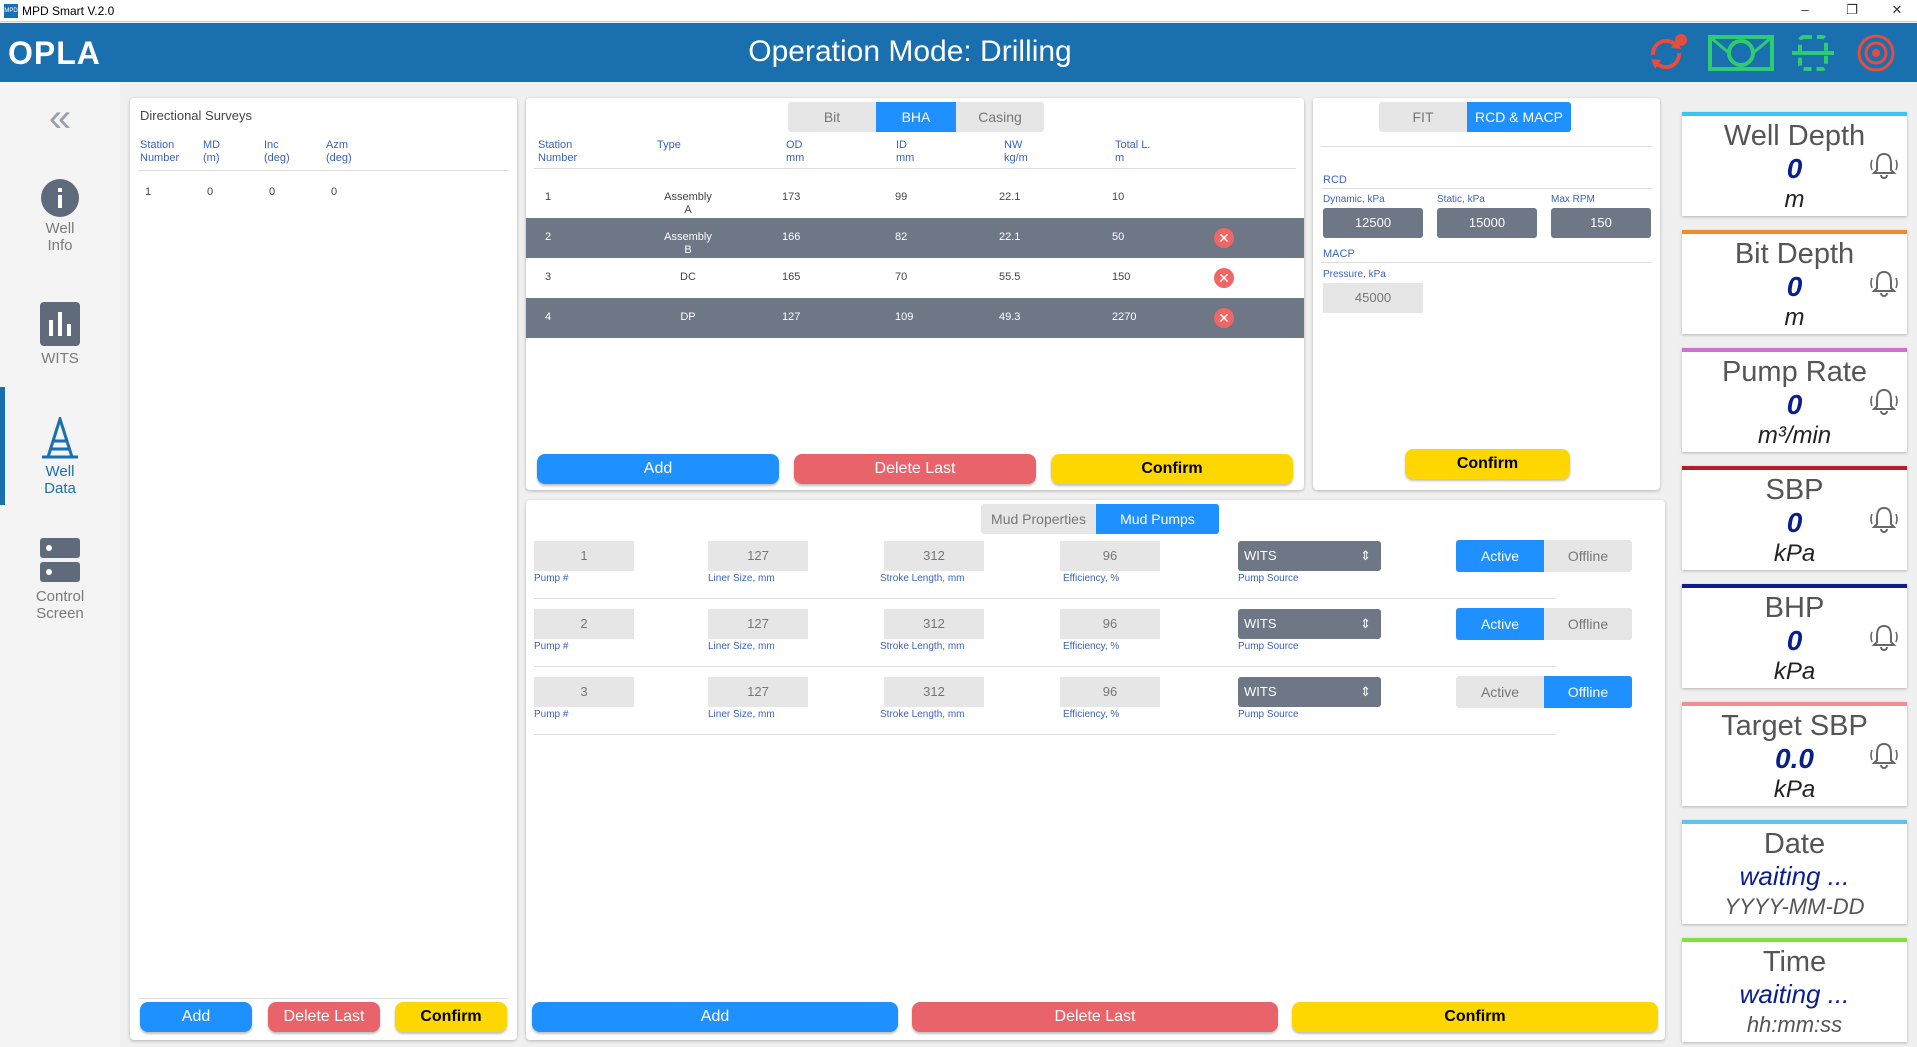 The image size is (1917, 1047). What do you see at coordinates (1124, 317) in the screenshot?
I see `cell-length: 2270` at bounding box center [1124, 317].